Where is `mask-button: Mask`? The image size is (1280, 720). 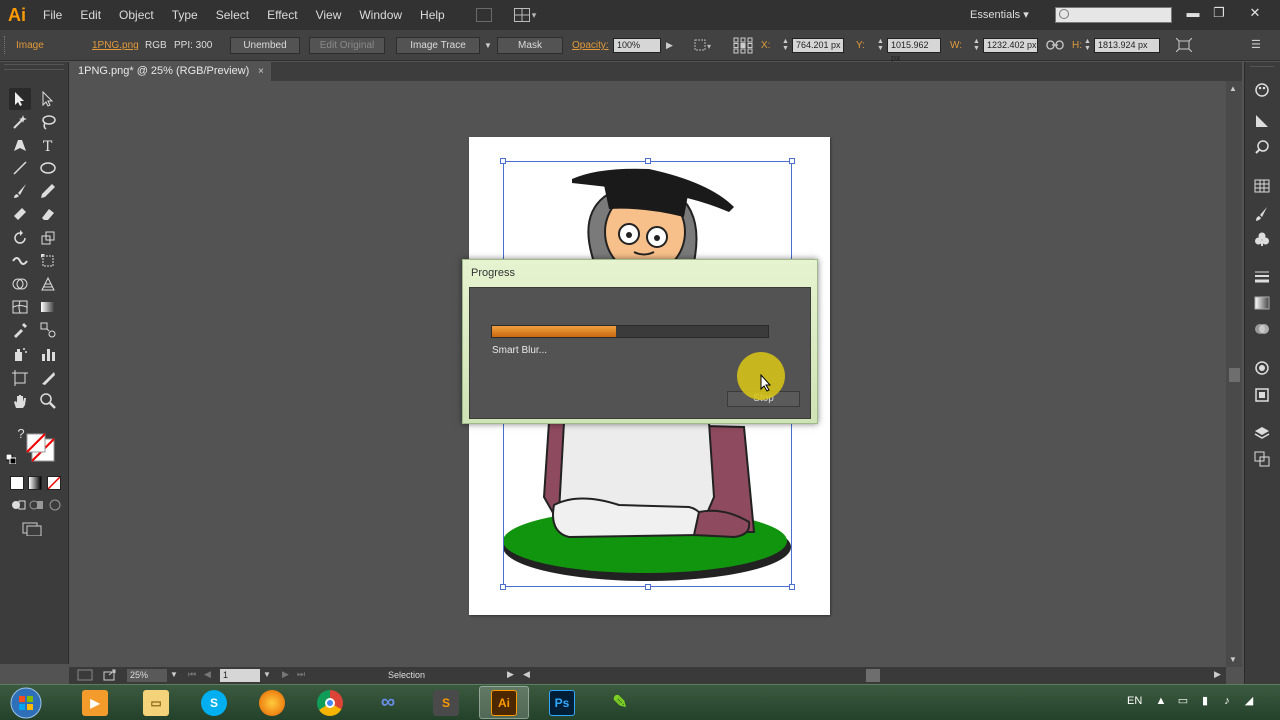
mask-button: Mask is located at coordinates (530, 45).